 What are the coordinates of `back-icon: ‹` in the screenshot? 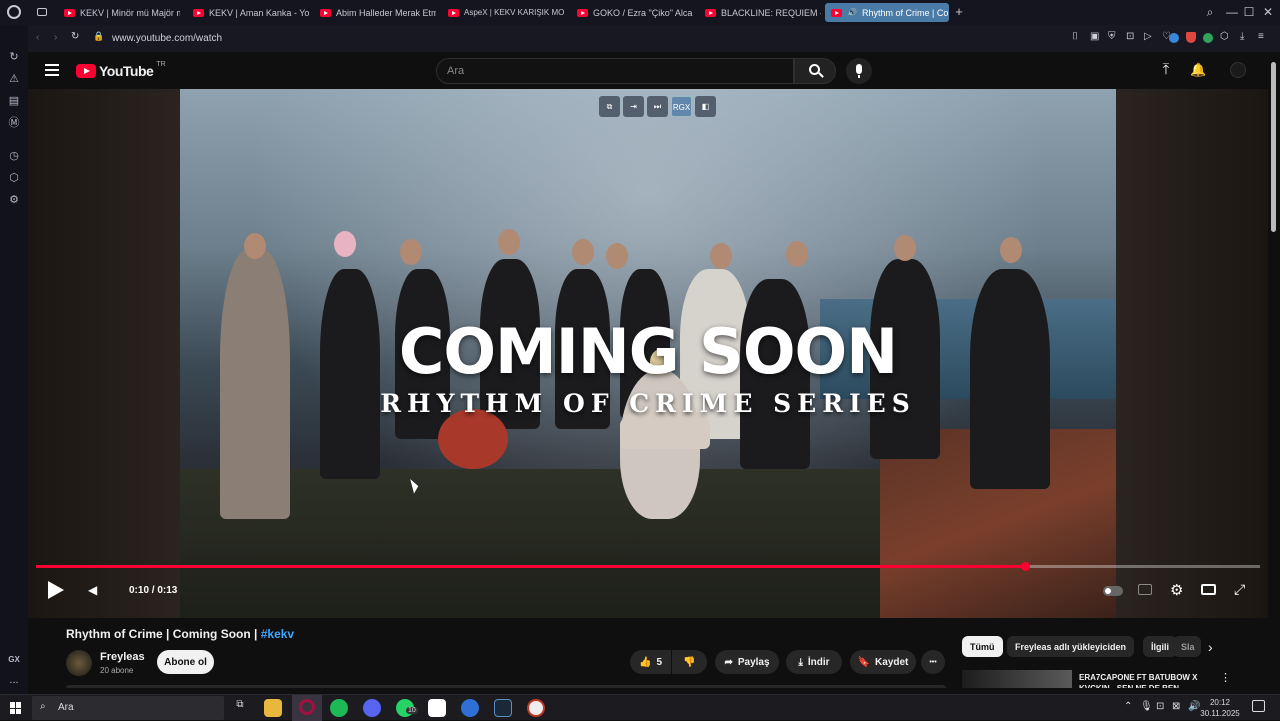 It's located at (37, 37).